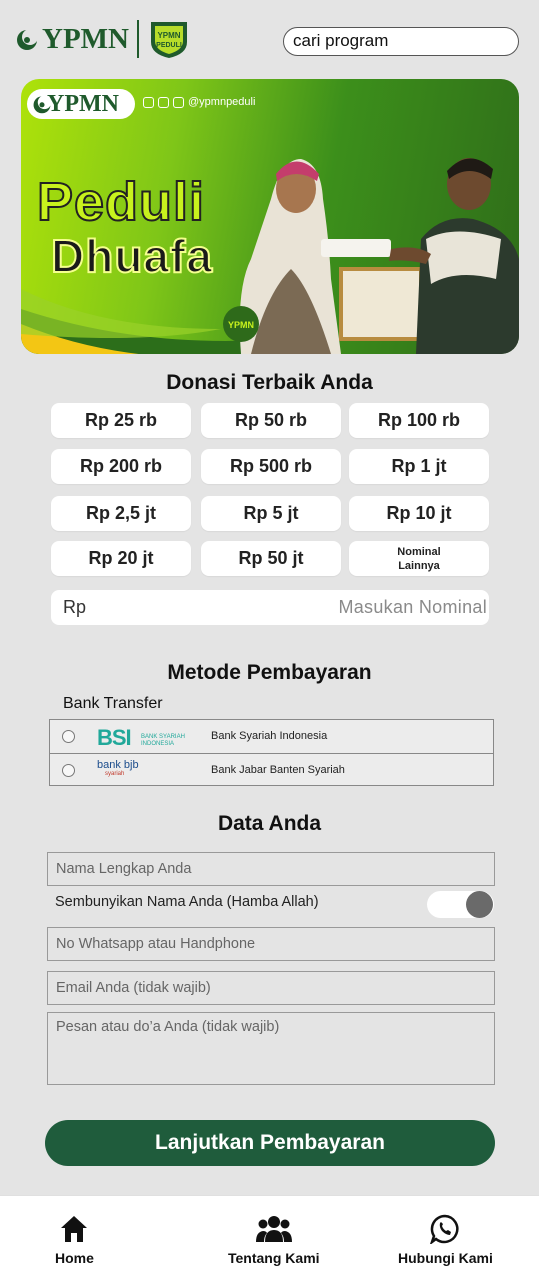 The width and height of the screenshot is (539, 1280). Describe the element at coordinates (169, 45) in the screenshot. I see `badge-text-bottom: PEDULI` at that location.